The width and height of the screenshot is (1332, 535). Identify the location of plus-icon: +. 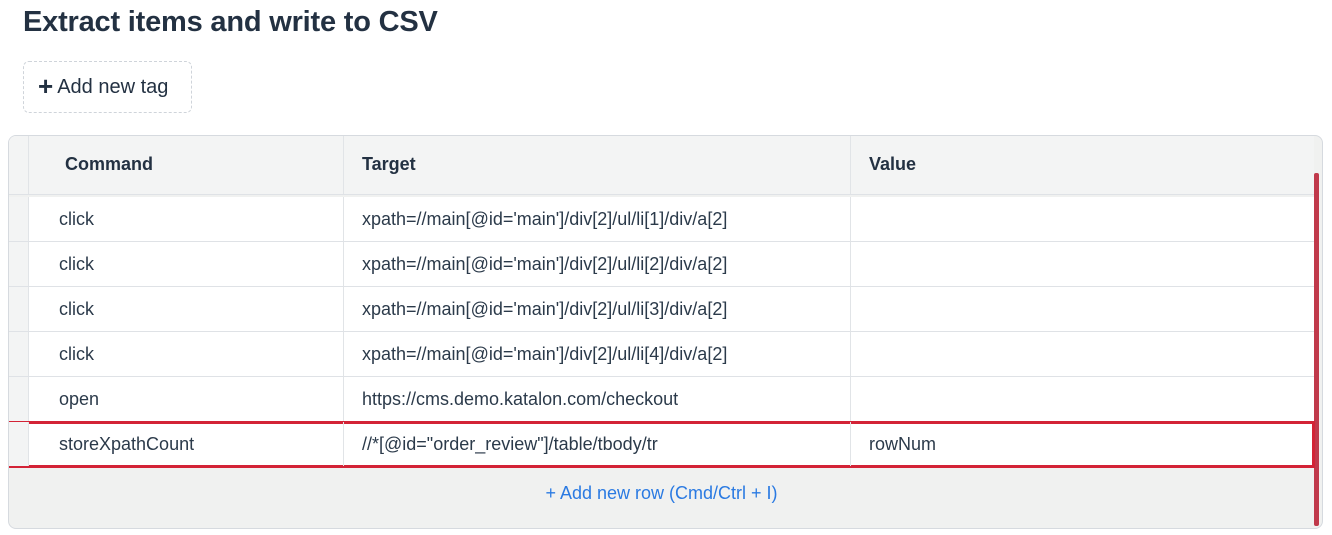
(46, 86).